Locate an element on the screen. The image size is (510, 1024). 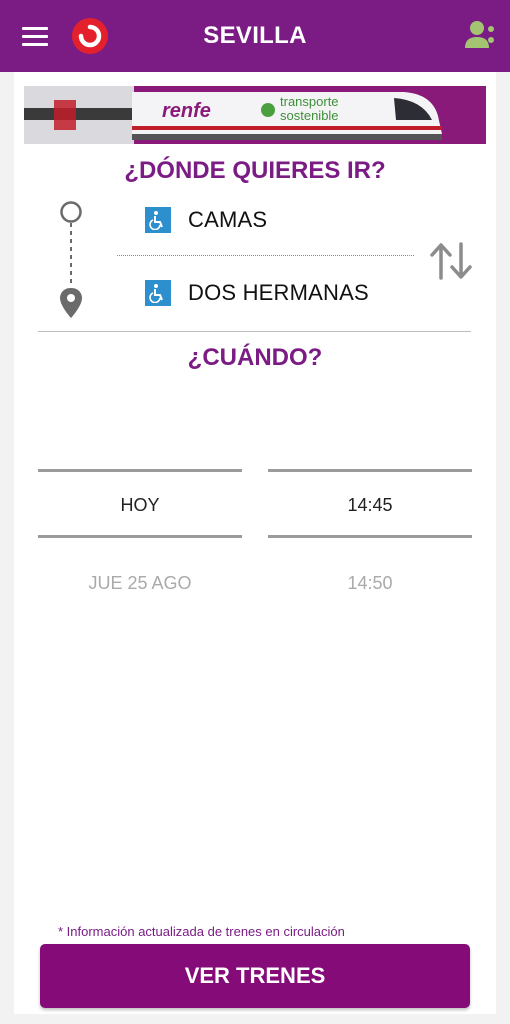
svg-text: renfe is located at coordinates (186, 111).